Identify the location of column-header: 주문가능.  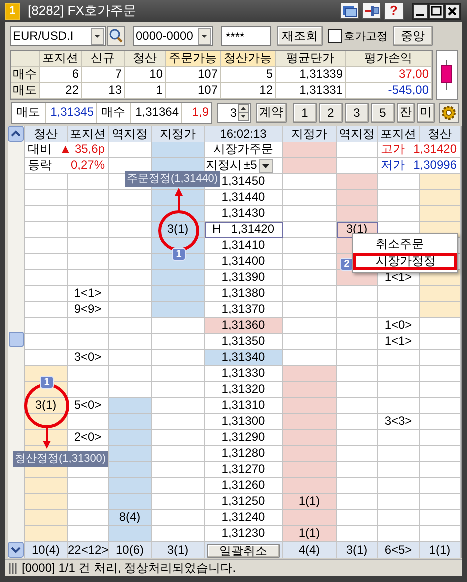
(193, 59).